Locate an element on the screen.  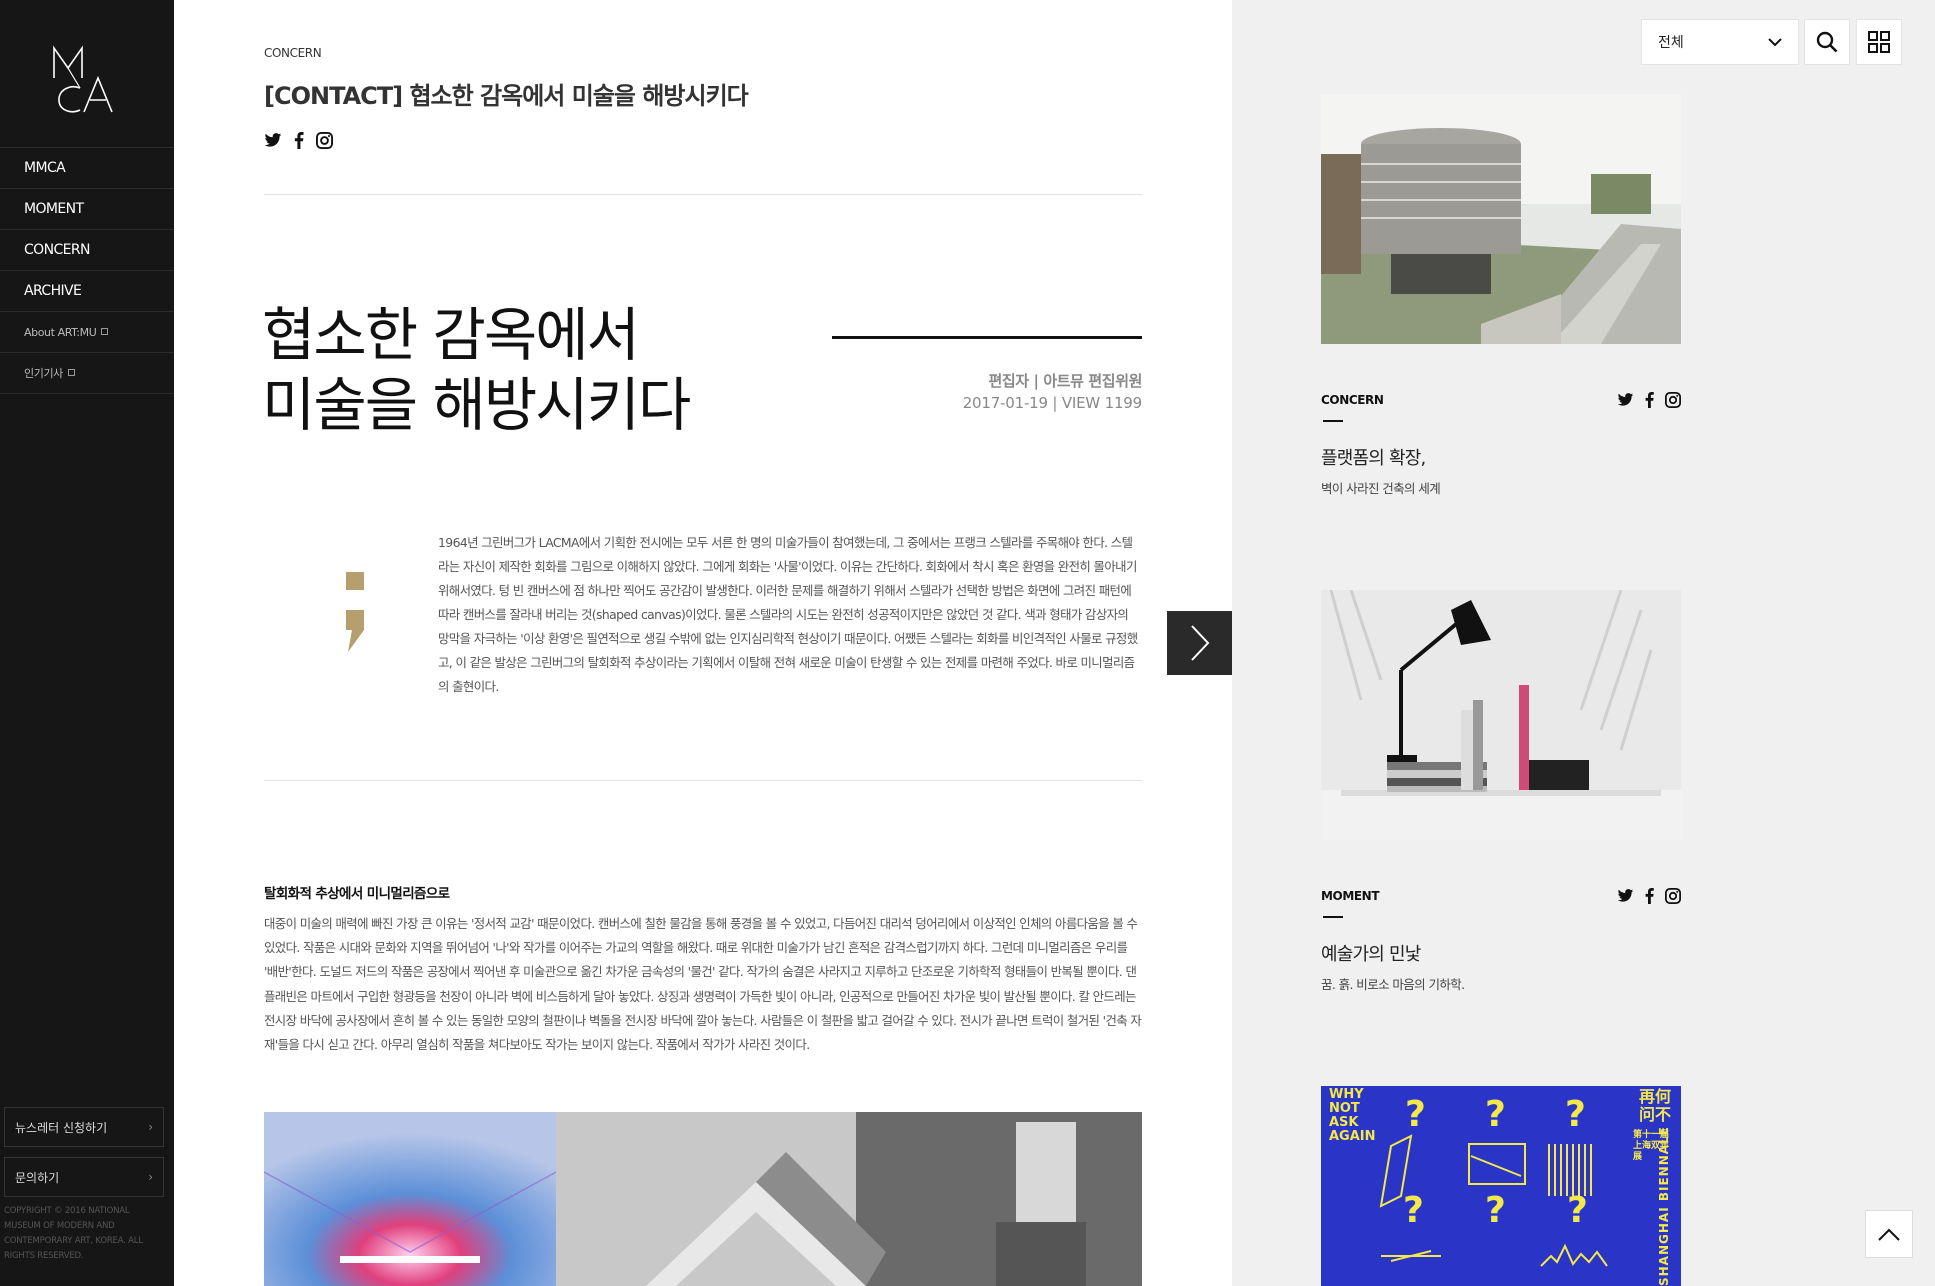
date-views: 2017-01-19 | VIEW 1199 is located at coordinates (1052, 403).